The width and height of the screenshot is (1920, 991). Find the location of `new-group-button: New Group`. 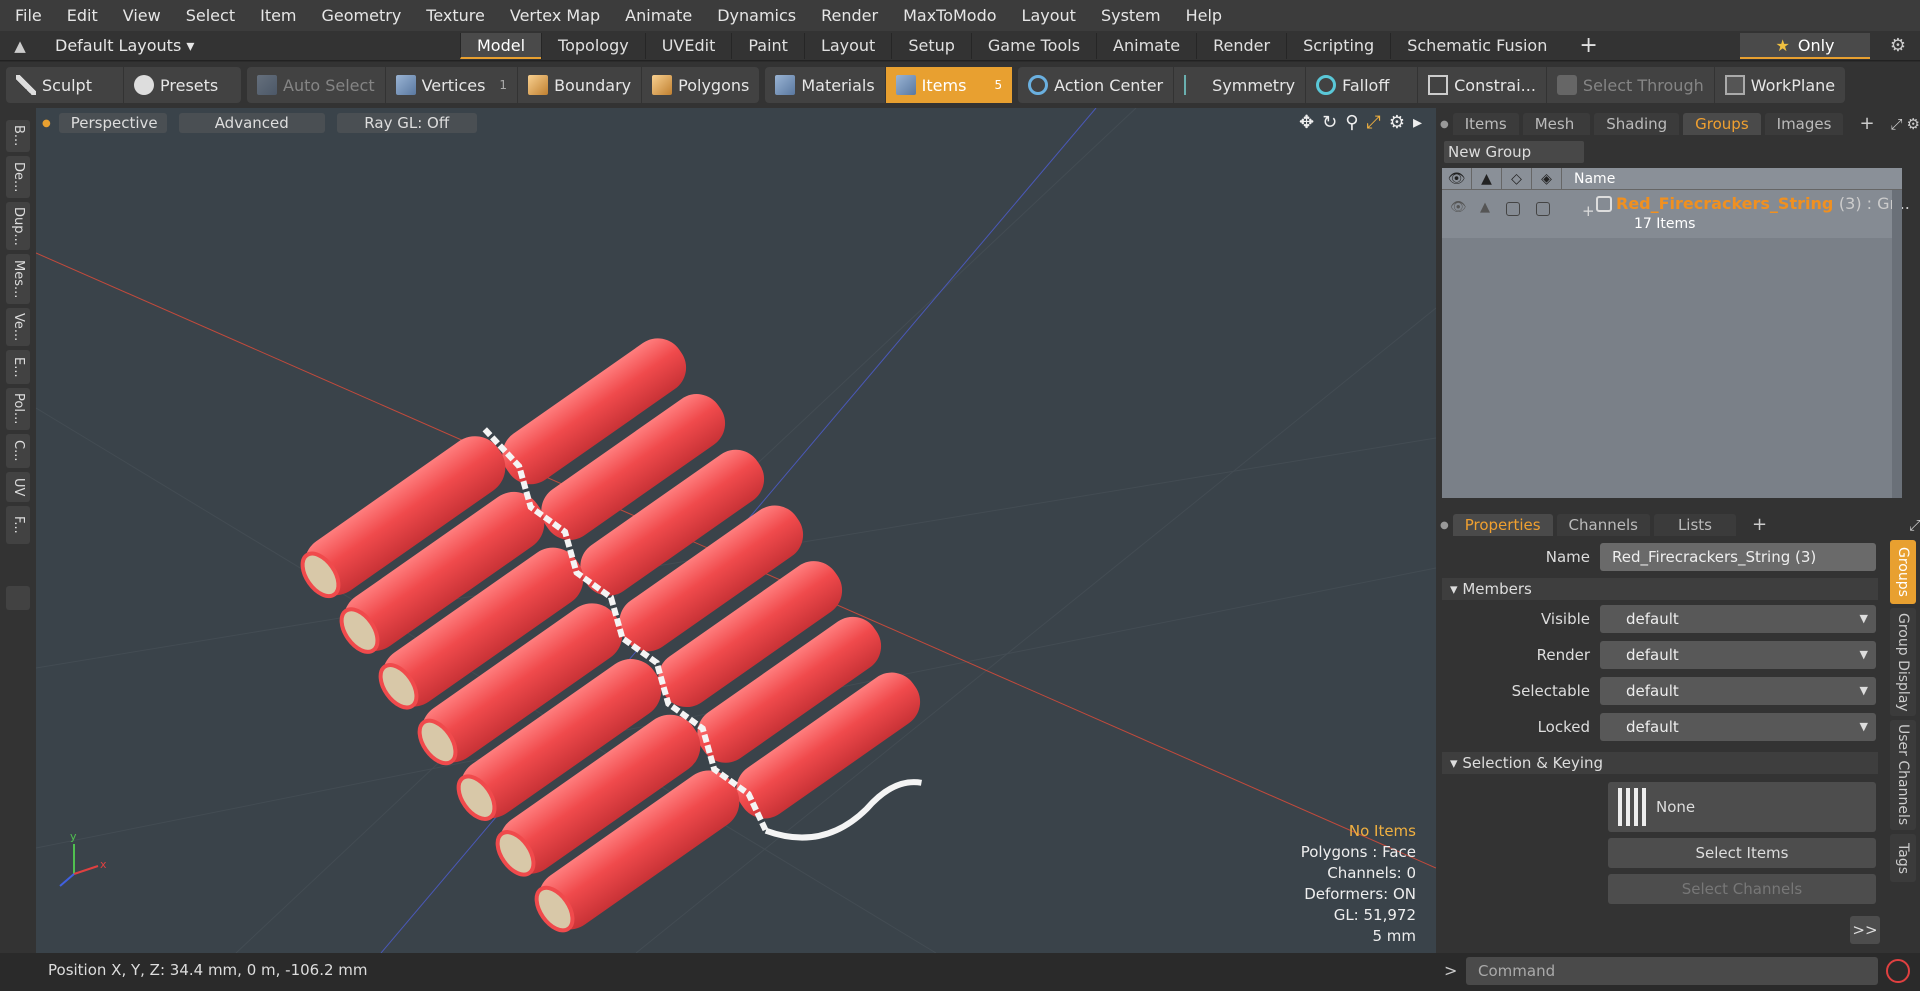

new-group-button: New Group is located at coordinates (1514, 152).